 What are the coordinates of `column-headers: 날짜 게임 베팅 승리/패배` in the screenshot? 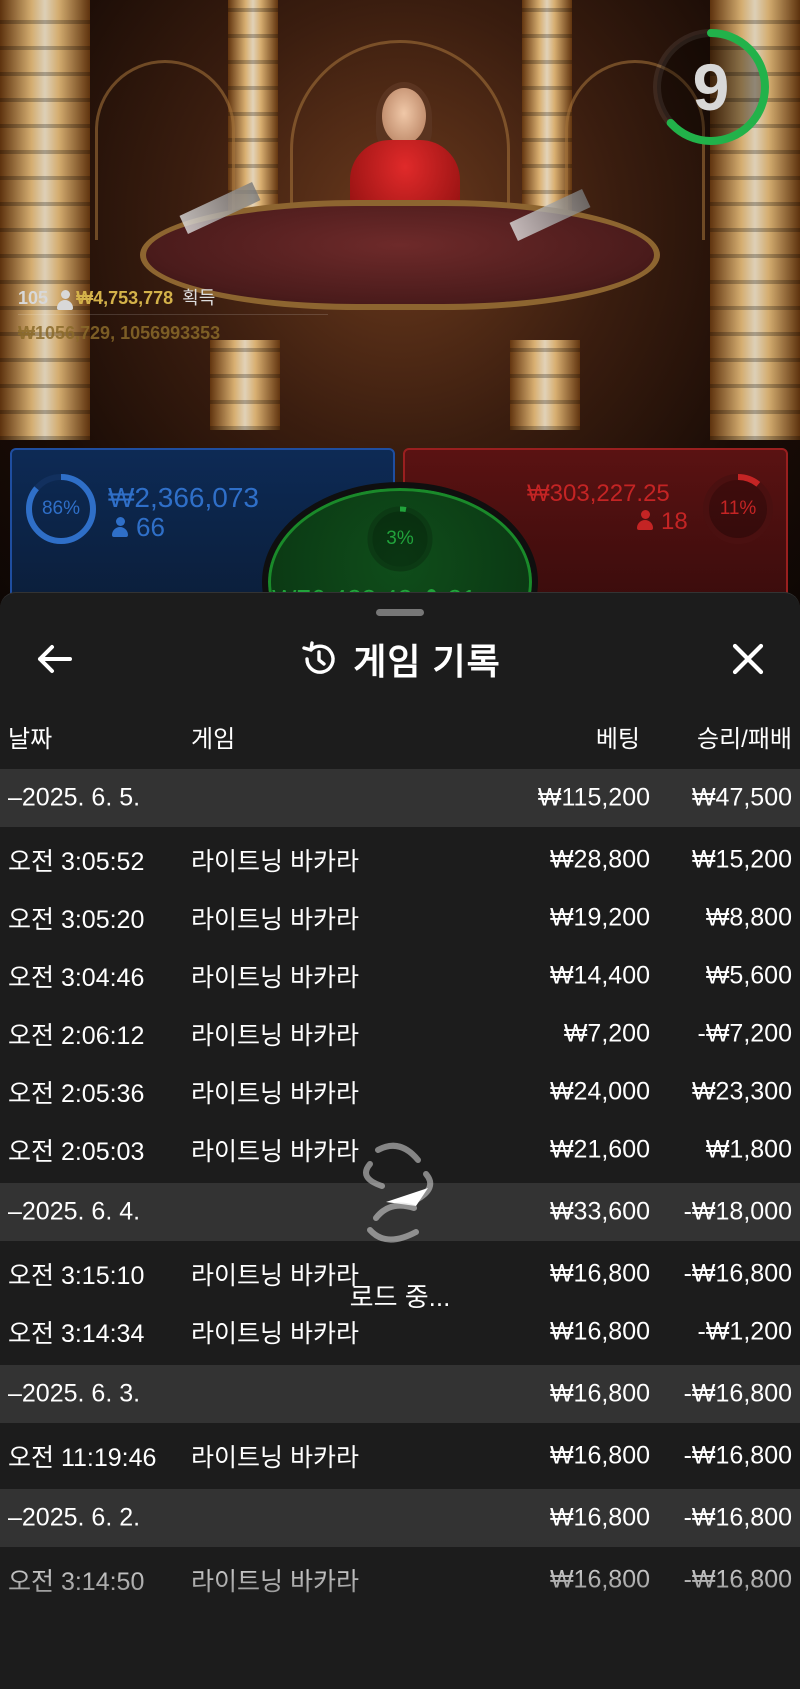 It's located at (400, 739).